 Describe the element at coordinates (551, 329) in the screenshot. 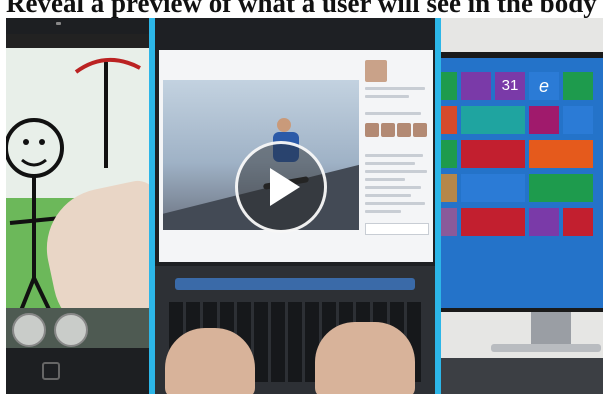

I see `monitor-stand` at that location.